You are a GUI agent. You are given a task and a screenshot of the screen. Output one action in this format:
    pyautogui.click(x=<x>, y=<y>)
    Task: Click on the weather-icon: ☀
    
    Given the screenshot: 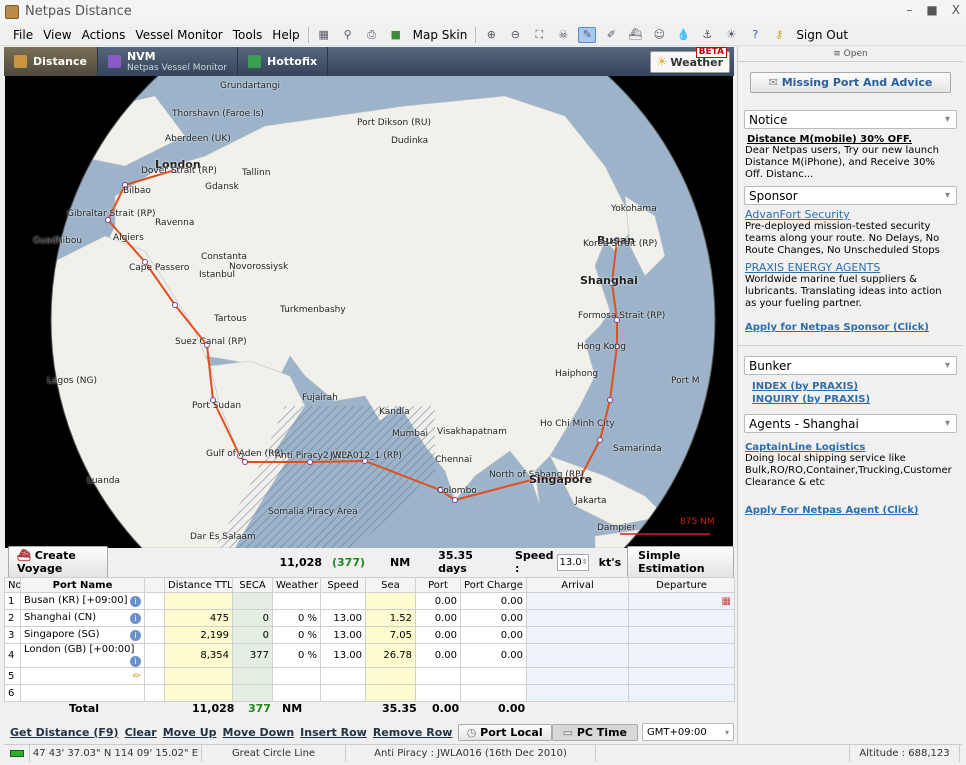 What is the action you would take?
    pyautogui.click(x=731, y=35)
    